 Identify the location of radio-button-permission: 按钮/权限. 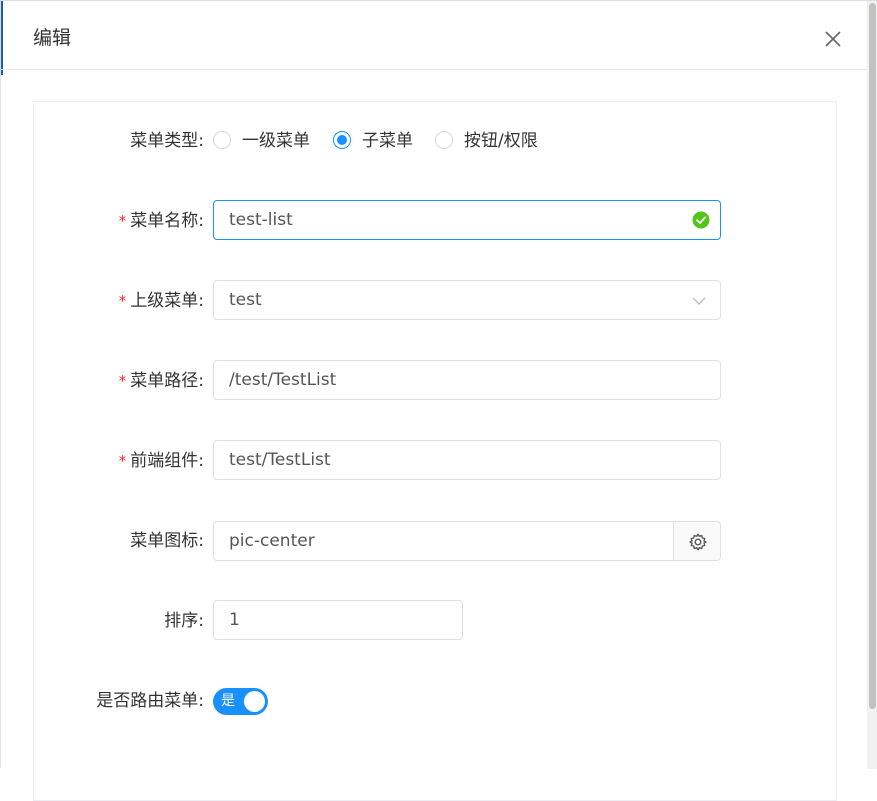
(495, 141).